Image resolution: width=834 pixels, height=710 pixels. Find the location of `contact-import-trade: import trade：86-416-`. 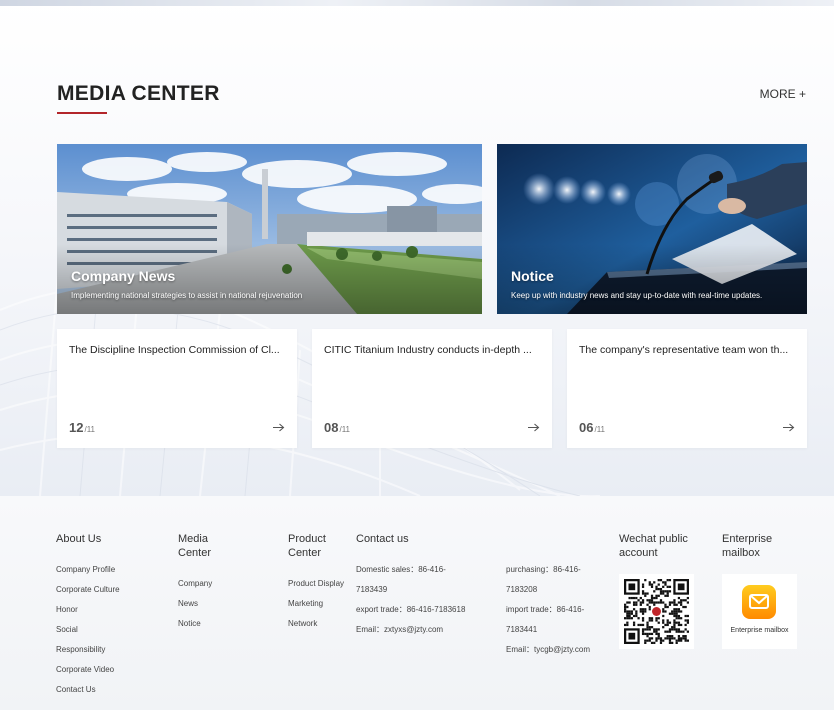

contact-import-trade: import trade：86-416- is located at coordinates (545, 609).